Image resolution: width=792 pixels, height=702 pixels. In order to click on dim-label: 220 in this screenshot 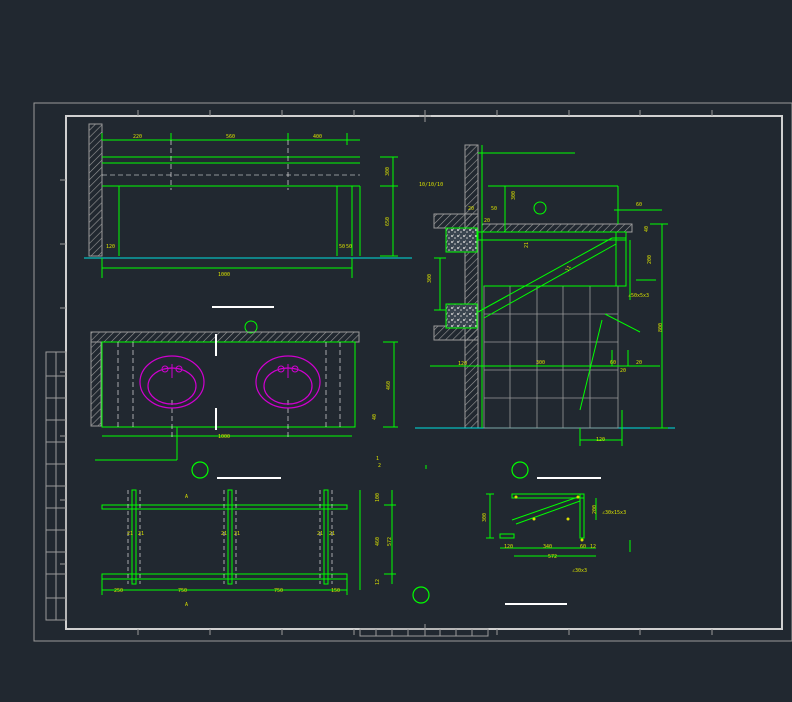, I will do `click(137, 137)`.